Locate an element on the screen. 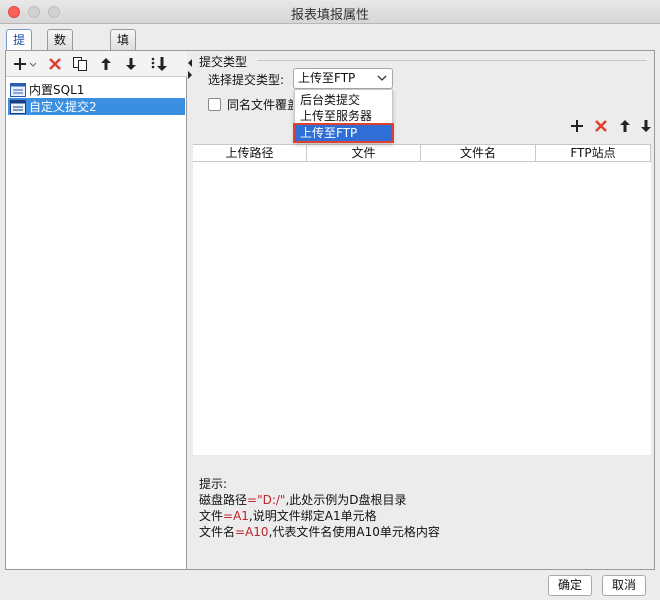  submit-type-select: 上传至FTP is located at coordinates (343, 78).